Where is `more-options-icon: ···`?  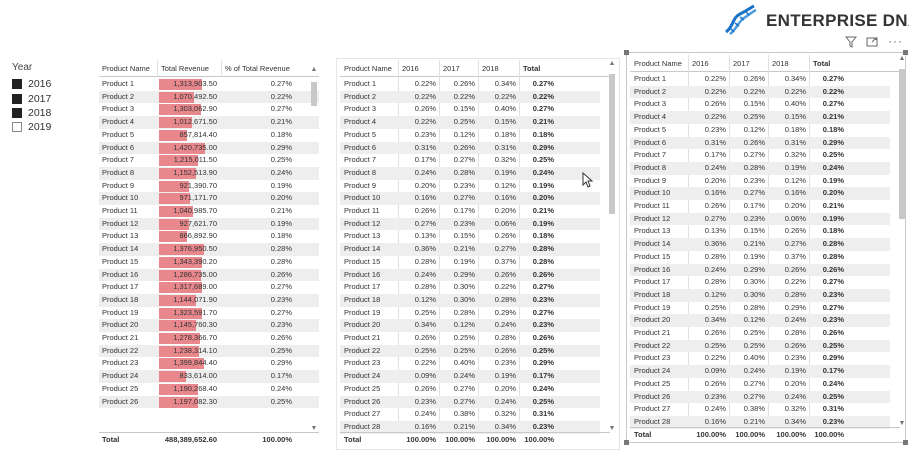
more-options-icon: ··· is located at coordinates (895, 41).